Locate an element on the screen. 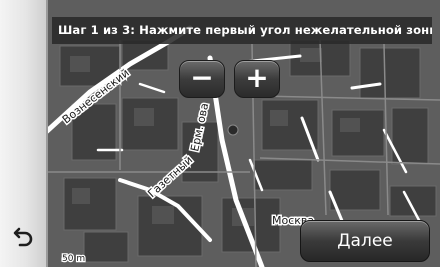 The height and width of the screenshot is (267, 440). next-button: Далее is located at coordinates (365, 241).